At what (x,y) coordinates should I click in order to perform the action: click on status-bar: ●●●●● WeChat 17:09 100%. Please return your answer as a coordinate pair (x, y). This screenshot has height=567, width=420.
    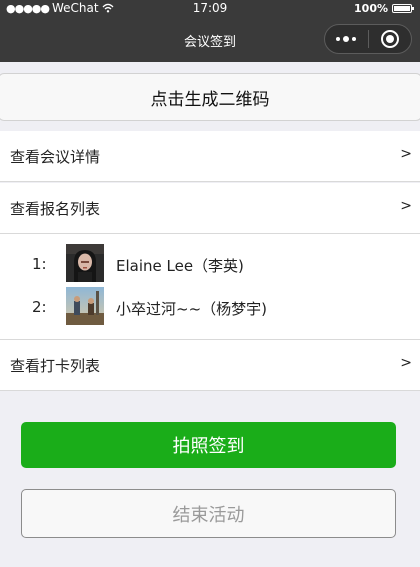
    Looking at the image, I should click on (210, 9).